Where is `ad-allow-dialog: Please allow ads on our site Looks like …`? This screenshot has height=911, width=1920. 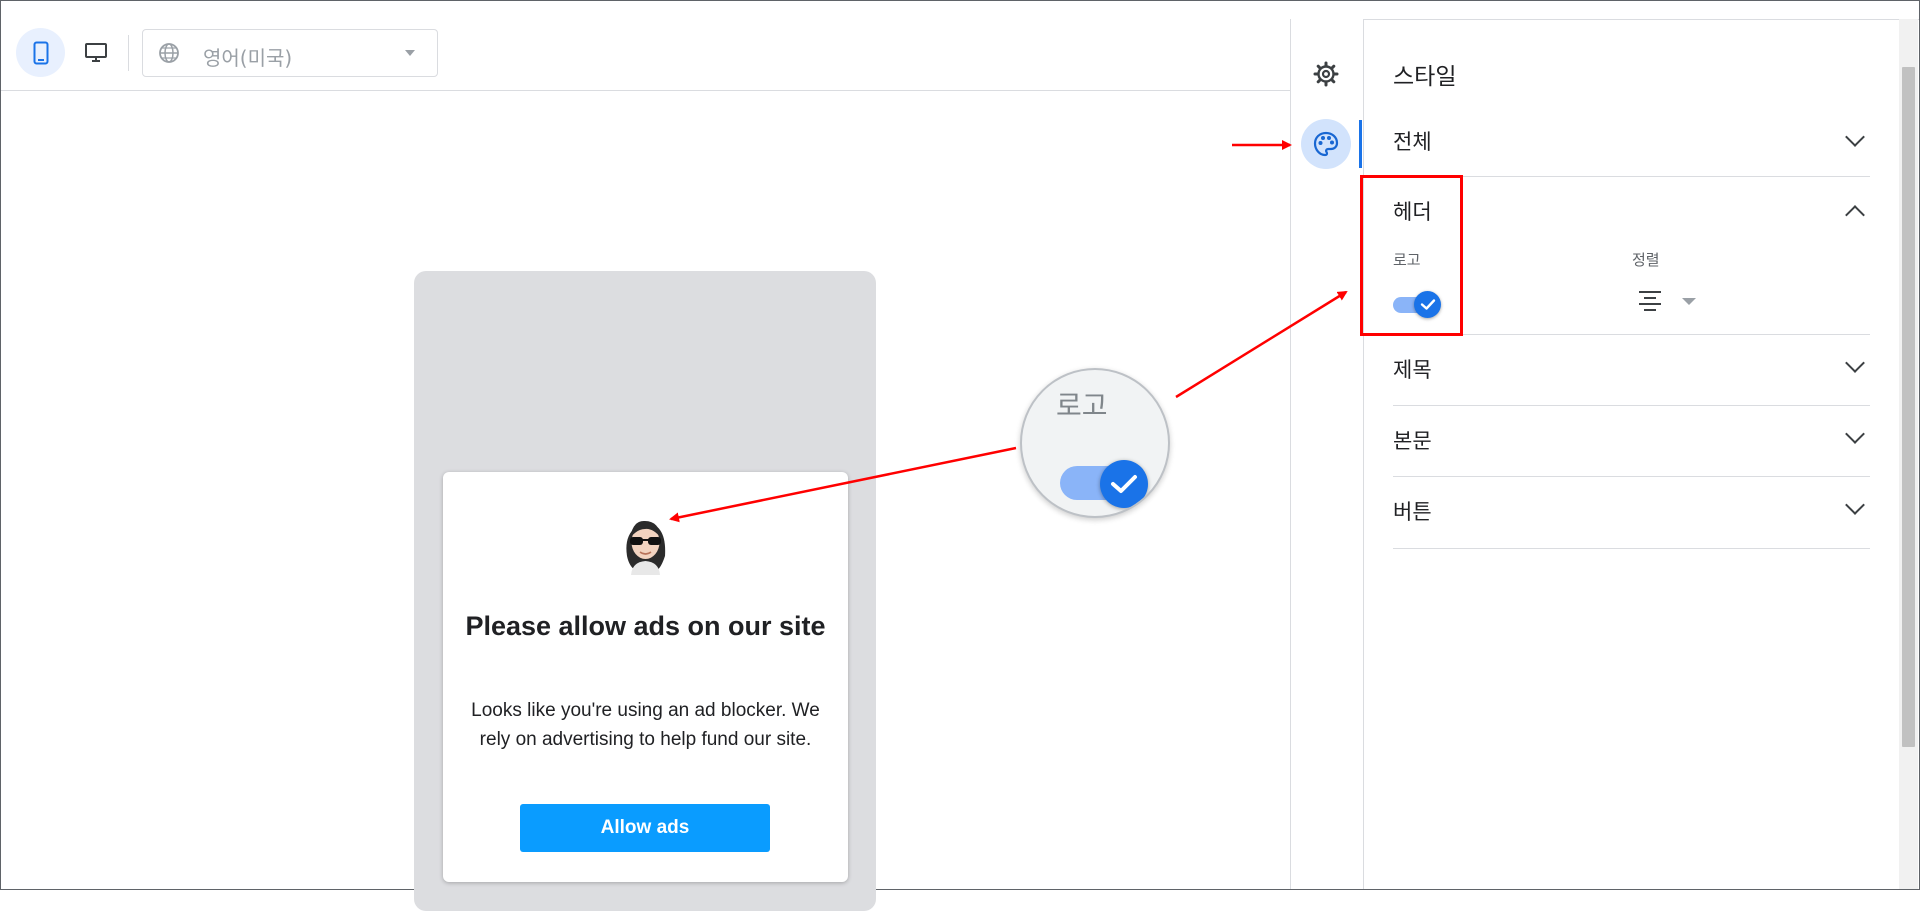 ad-allow-dialog: Please allow ads on our site Looks like … is located at coordinates (645, 677).